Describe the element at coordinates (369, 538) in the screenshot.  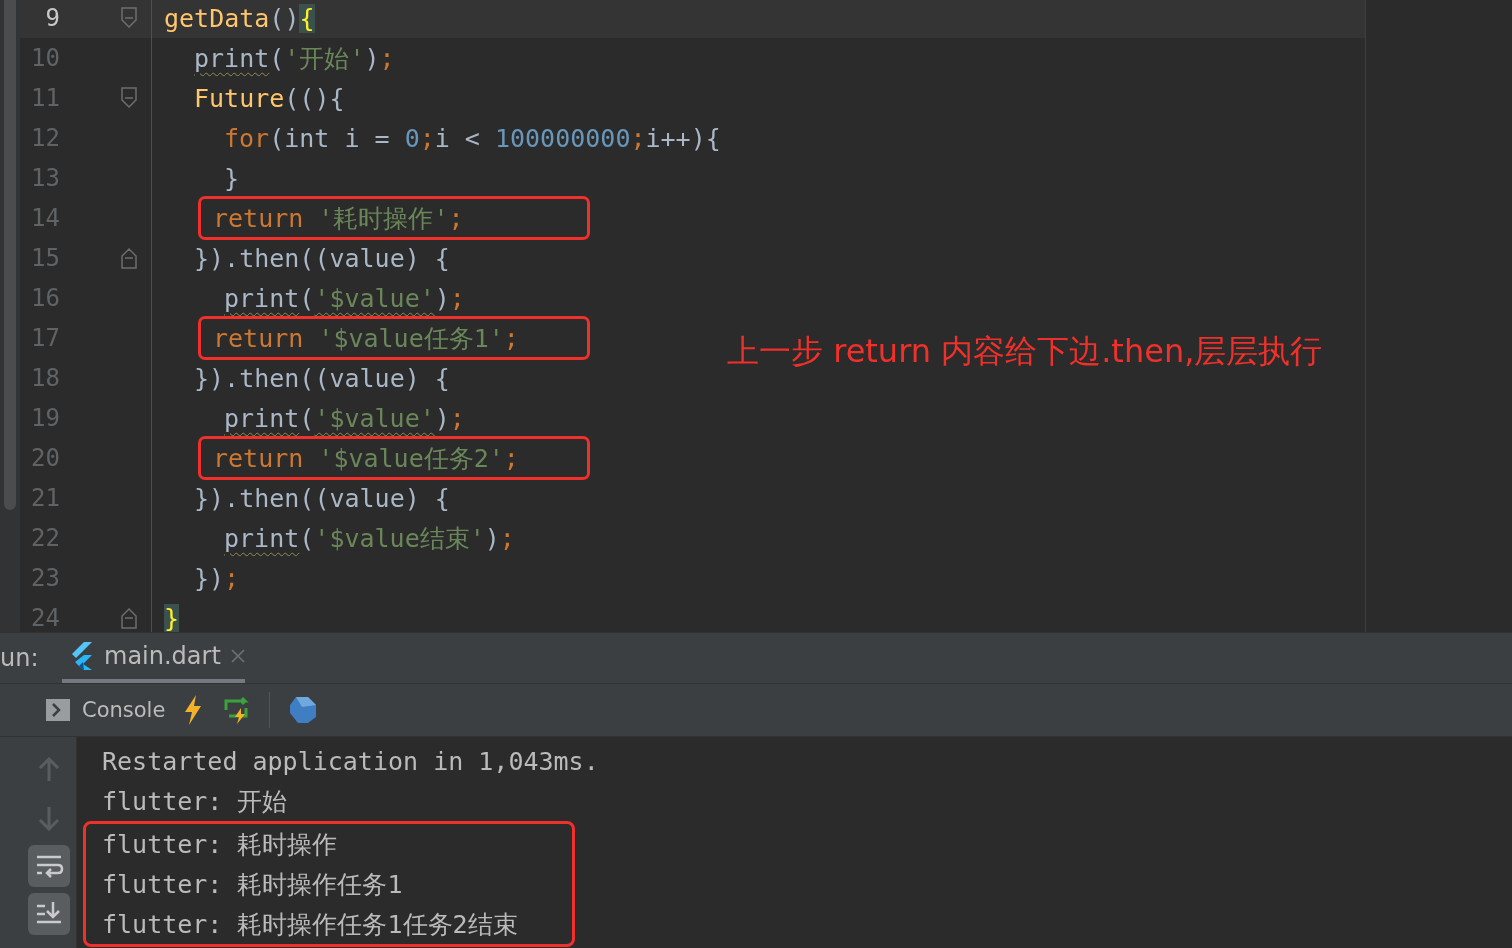
I see `code-line: print('$value结束');` at that location.